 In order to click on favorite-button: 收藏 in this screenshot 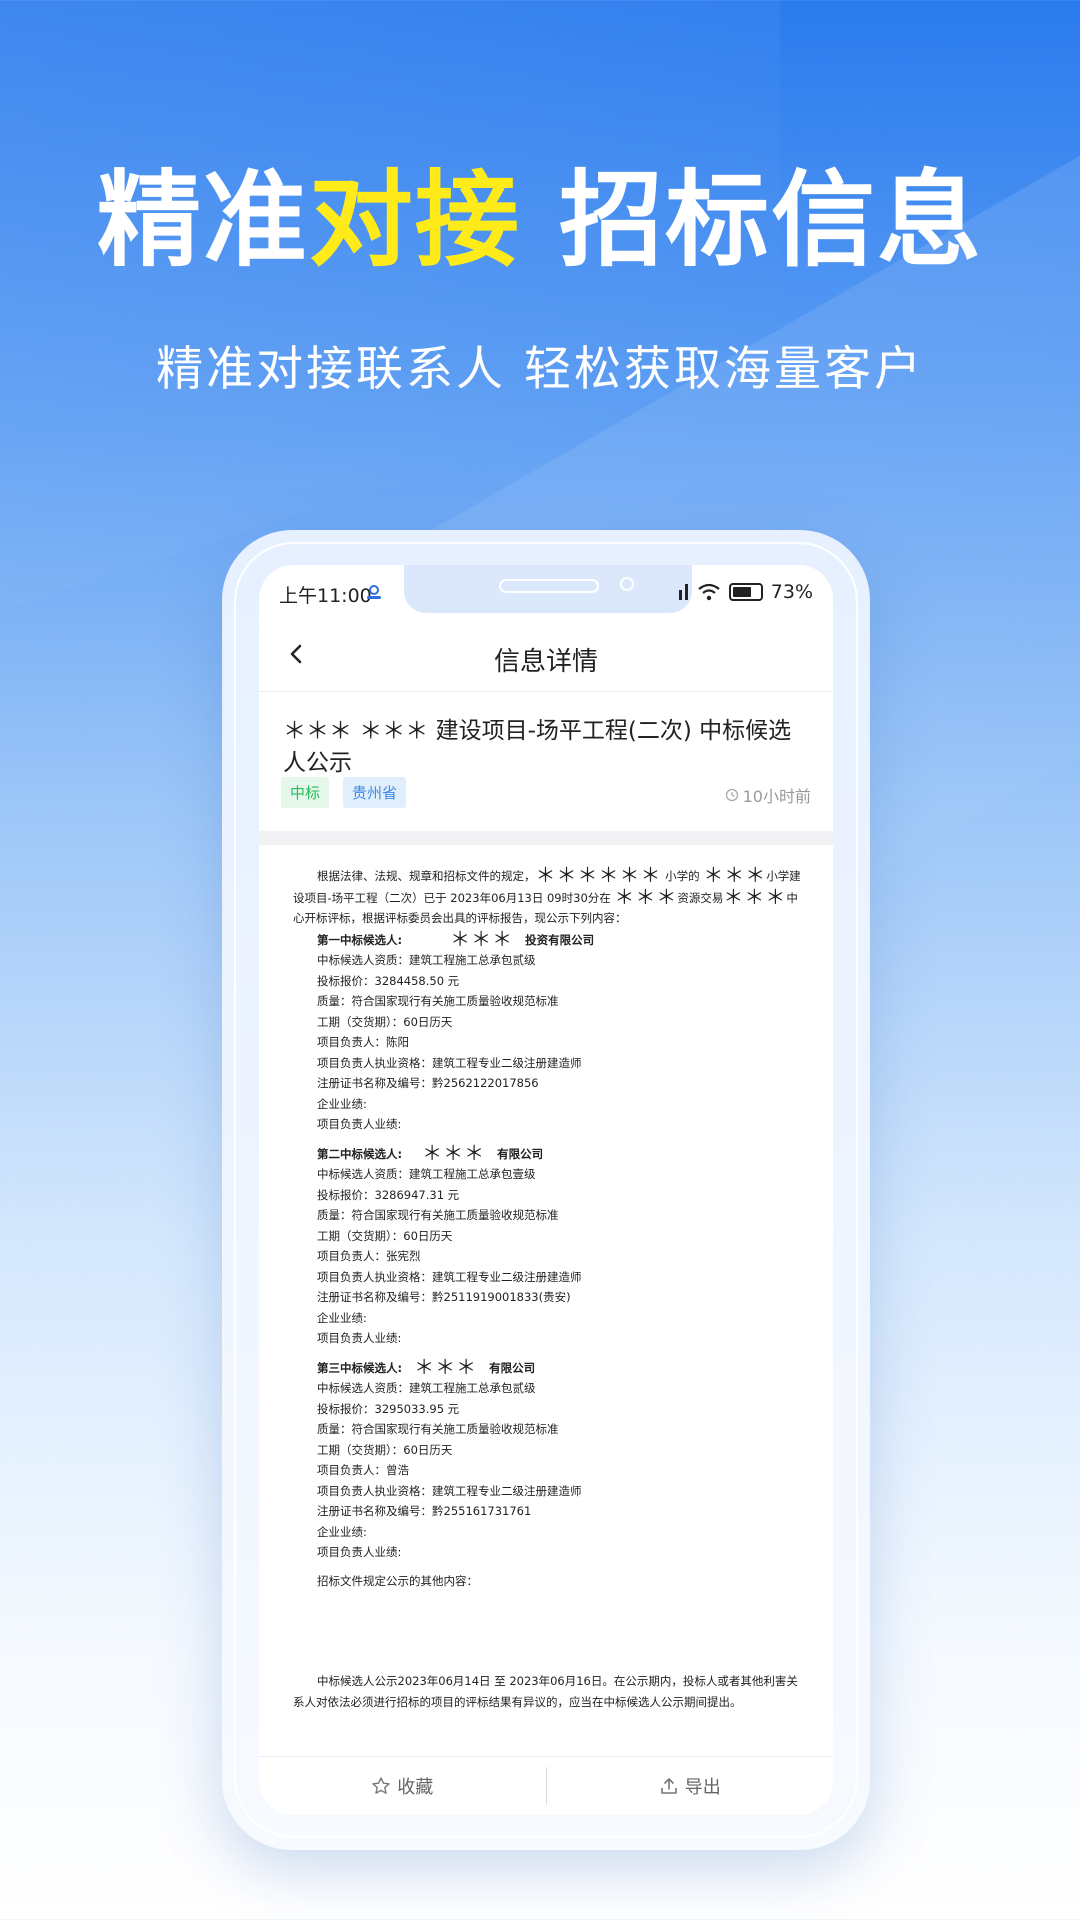, I will do `click(402, 1786)`.